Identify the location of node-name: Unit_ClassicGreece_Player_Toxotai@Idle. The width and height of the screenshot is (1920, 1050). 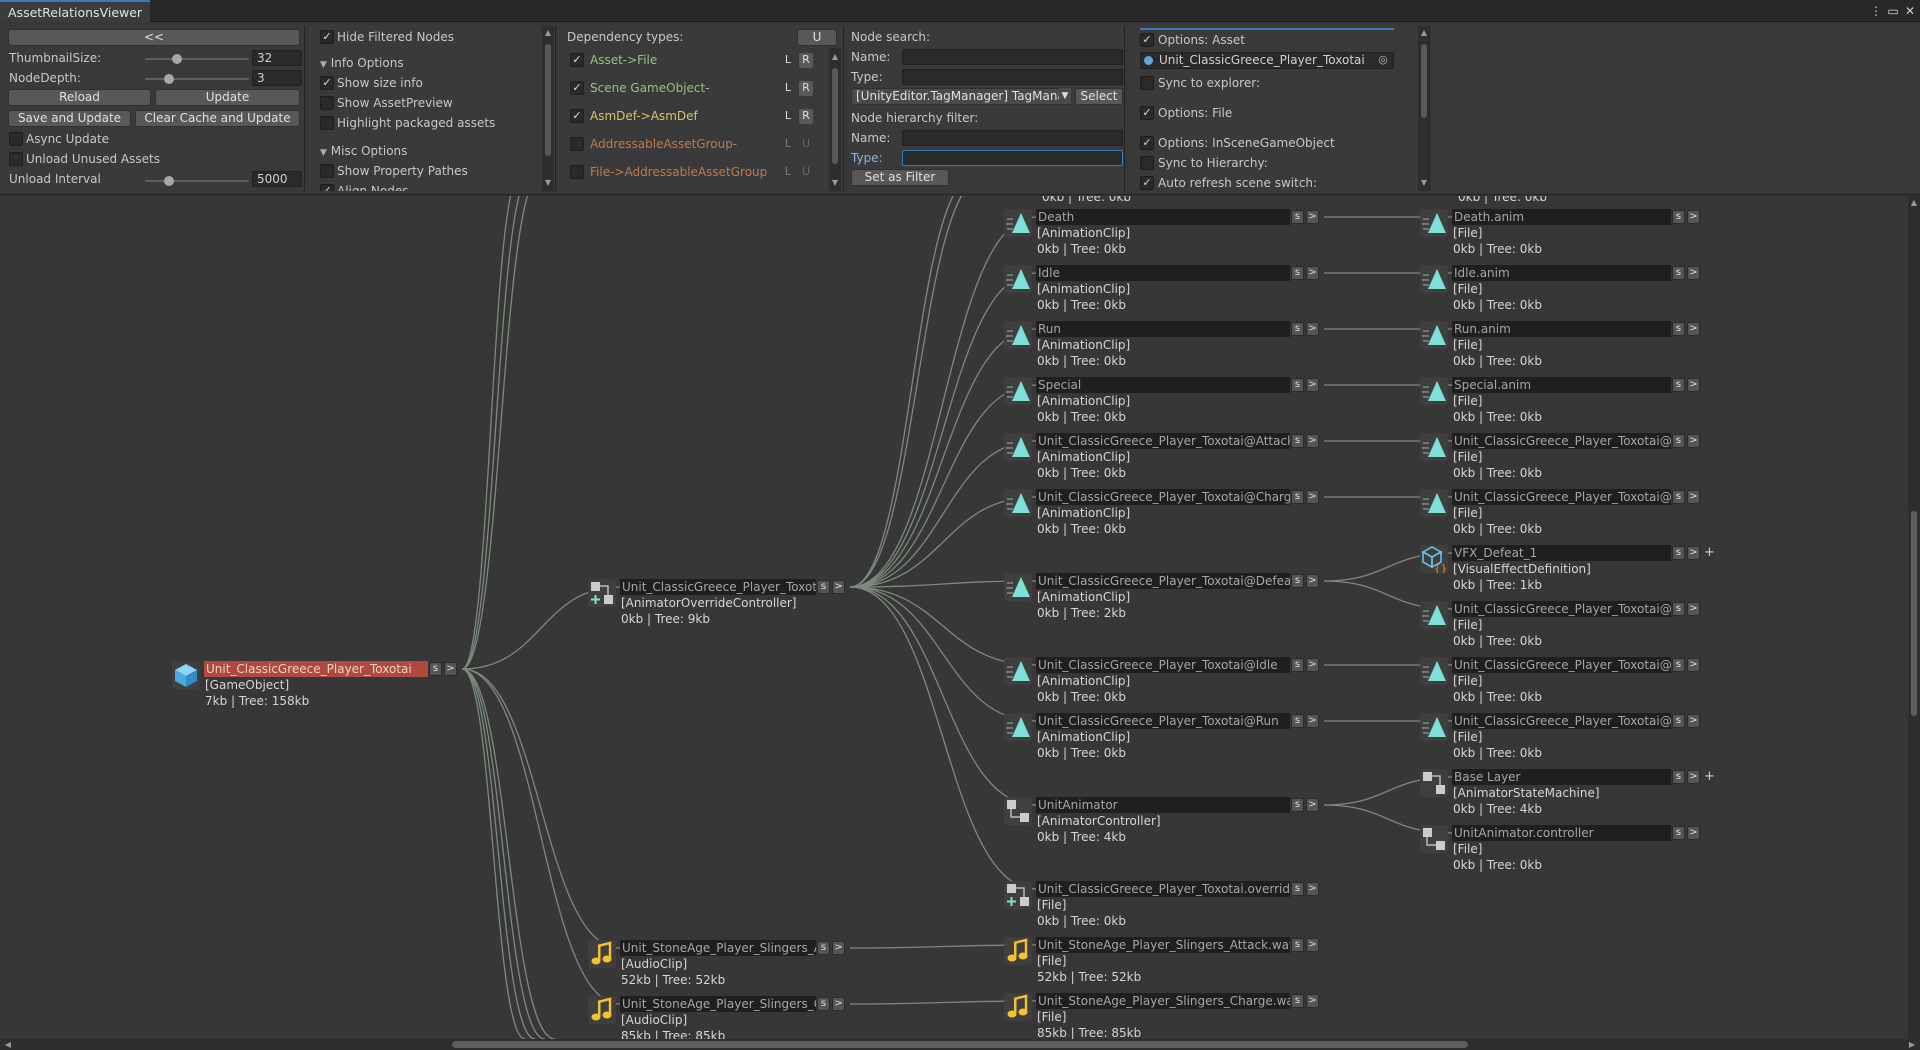
(1163, 665).